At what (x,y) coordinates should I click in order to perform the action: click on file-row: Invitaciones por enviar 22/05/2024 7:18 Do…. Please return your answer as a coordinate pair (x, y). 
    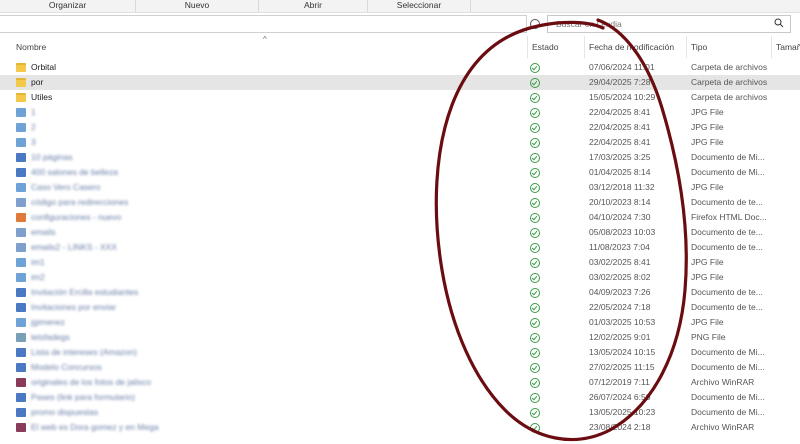
    Looking at the image, I should click on (400, 307).